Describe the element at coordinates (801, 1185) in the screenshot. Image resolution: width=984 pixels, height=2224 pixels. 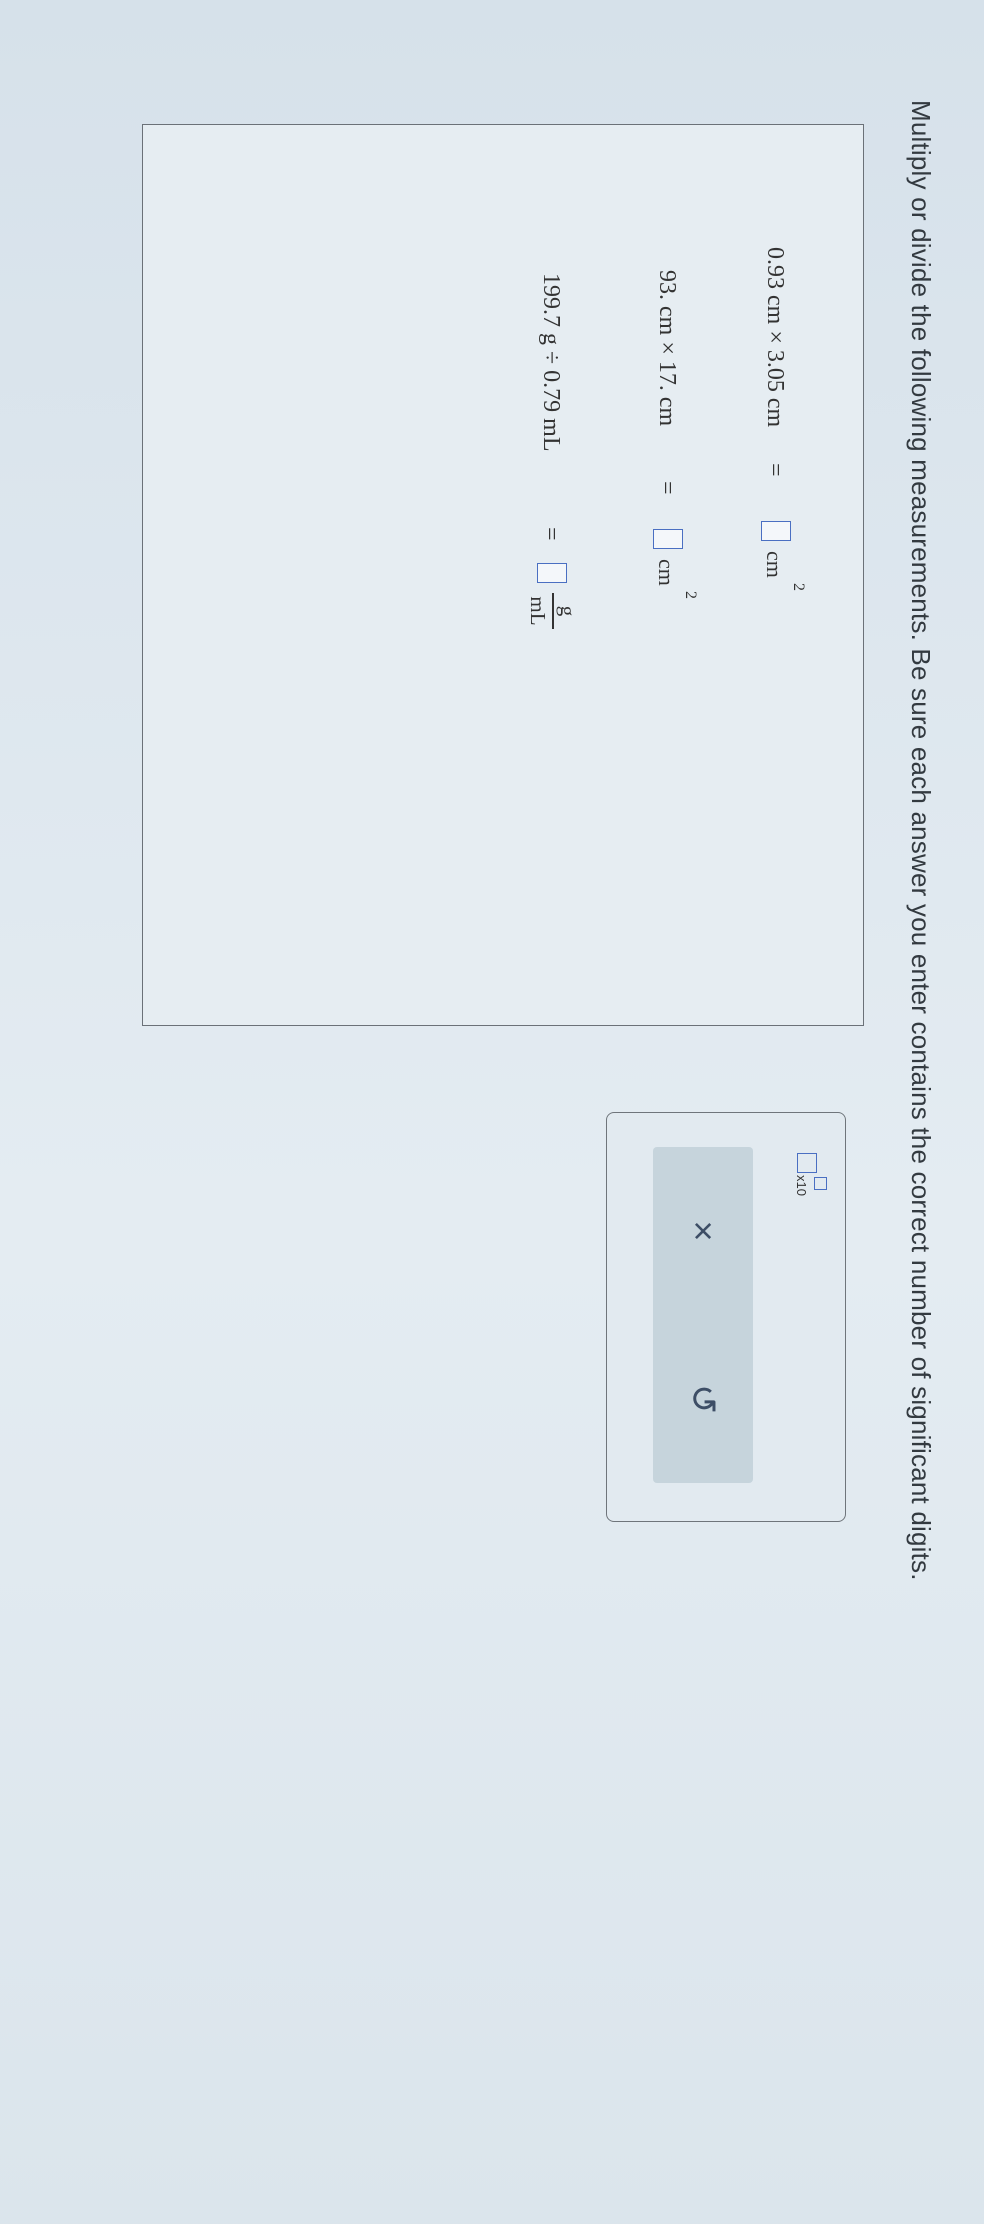
I see `x10-label: x10` at that location.